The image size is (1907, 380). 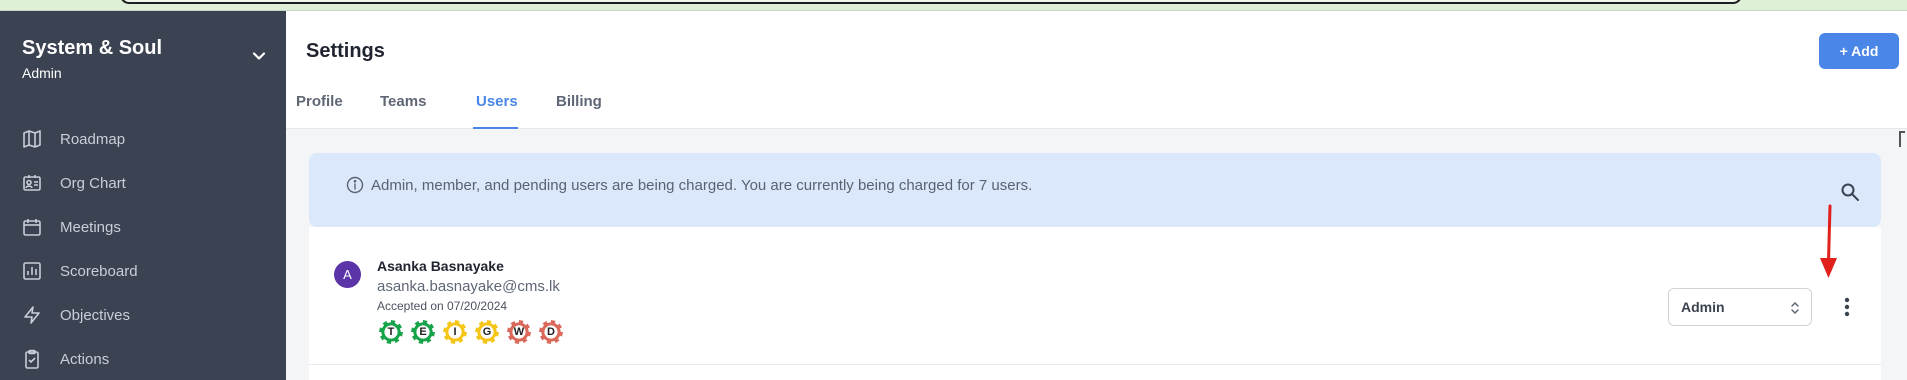 I want to click on sidebar-item-label: Objectives, so click(x=95, y=315).